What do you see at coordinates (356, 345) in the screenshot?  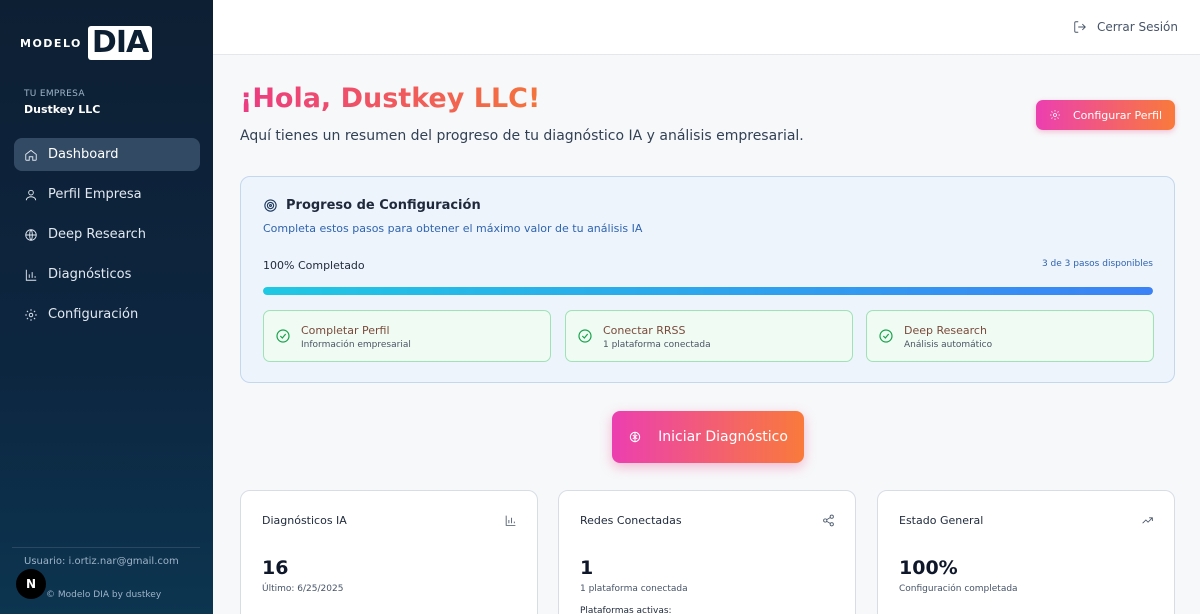 I see `step-desc: Información empresarial` at bounding box center [356, 345].